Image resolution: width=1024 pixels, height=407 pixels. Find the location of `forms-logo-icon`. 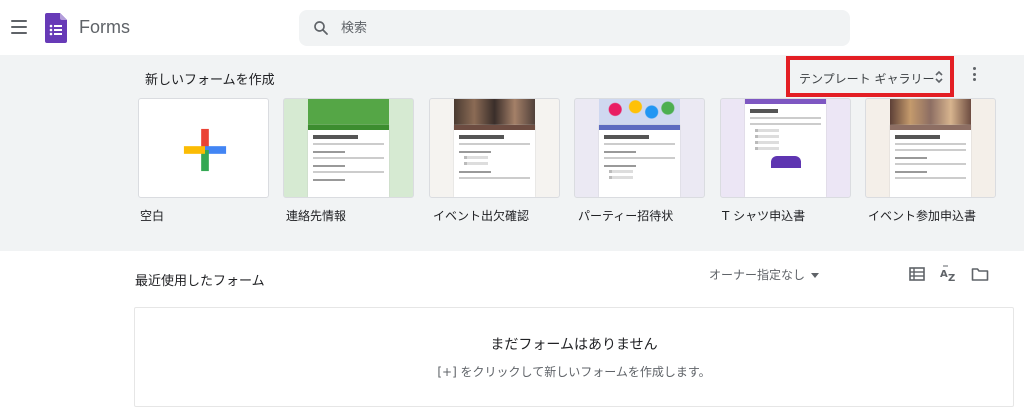

forms-logo-icon is located at coordinates (56, 28).